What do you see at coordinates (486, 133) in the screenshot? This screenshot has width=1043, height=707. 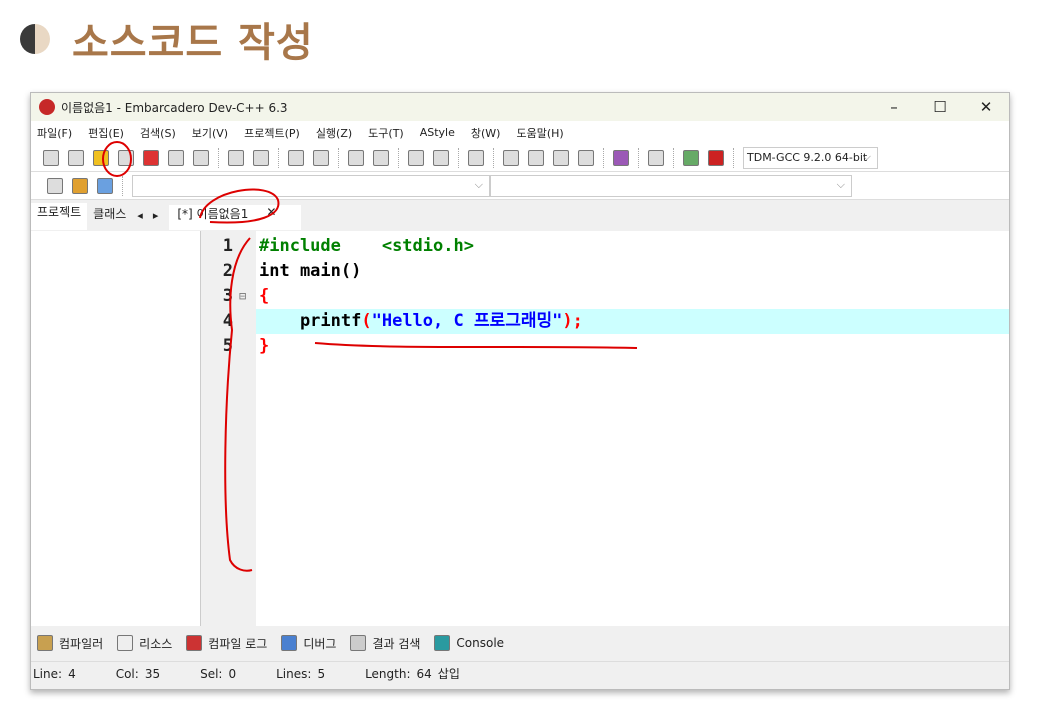 I see `menu-item: 창(W)` at bounding box center [486, 133].